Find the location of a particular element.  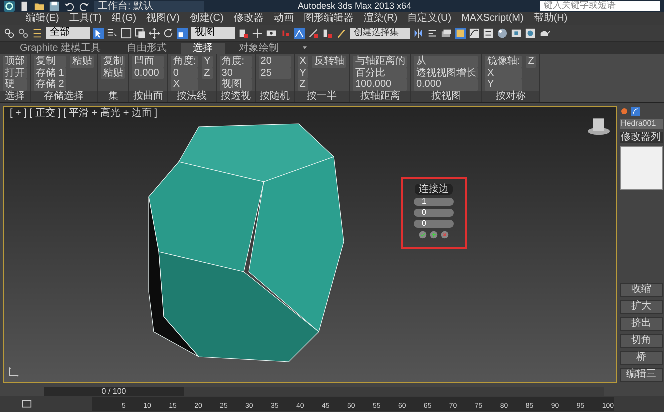

panel-title: 按透视 is located at coordinates (235, 96).